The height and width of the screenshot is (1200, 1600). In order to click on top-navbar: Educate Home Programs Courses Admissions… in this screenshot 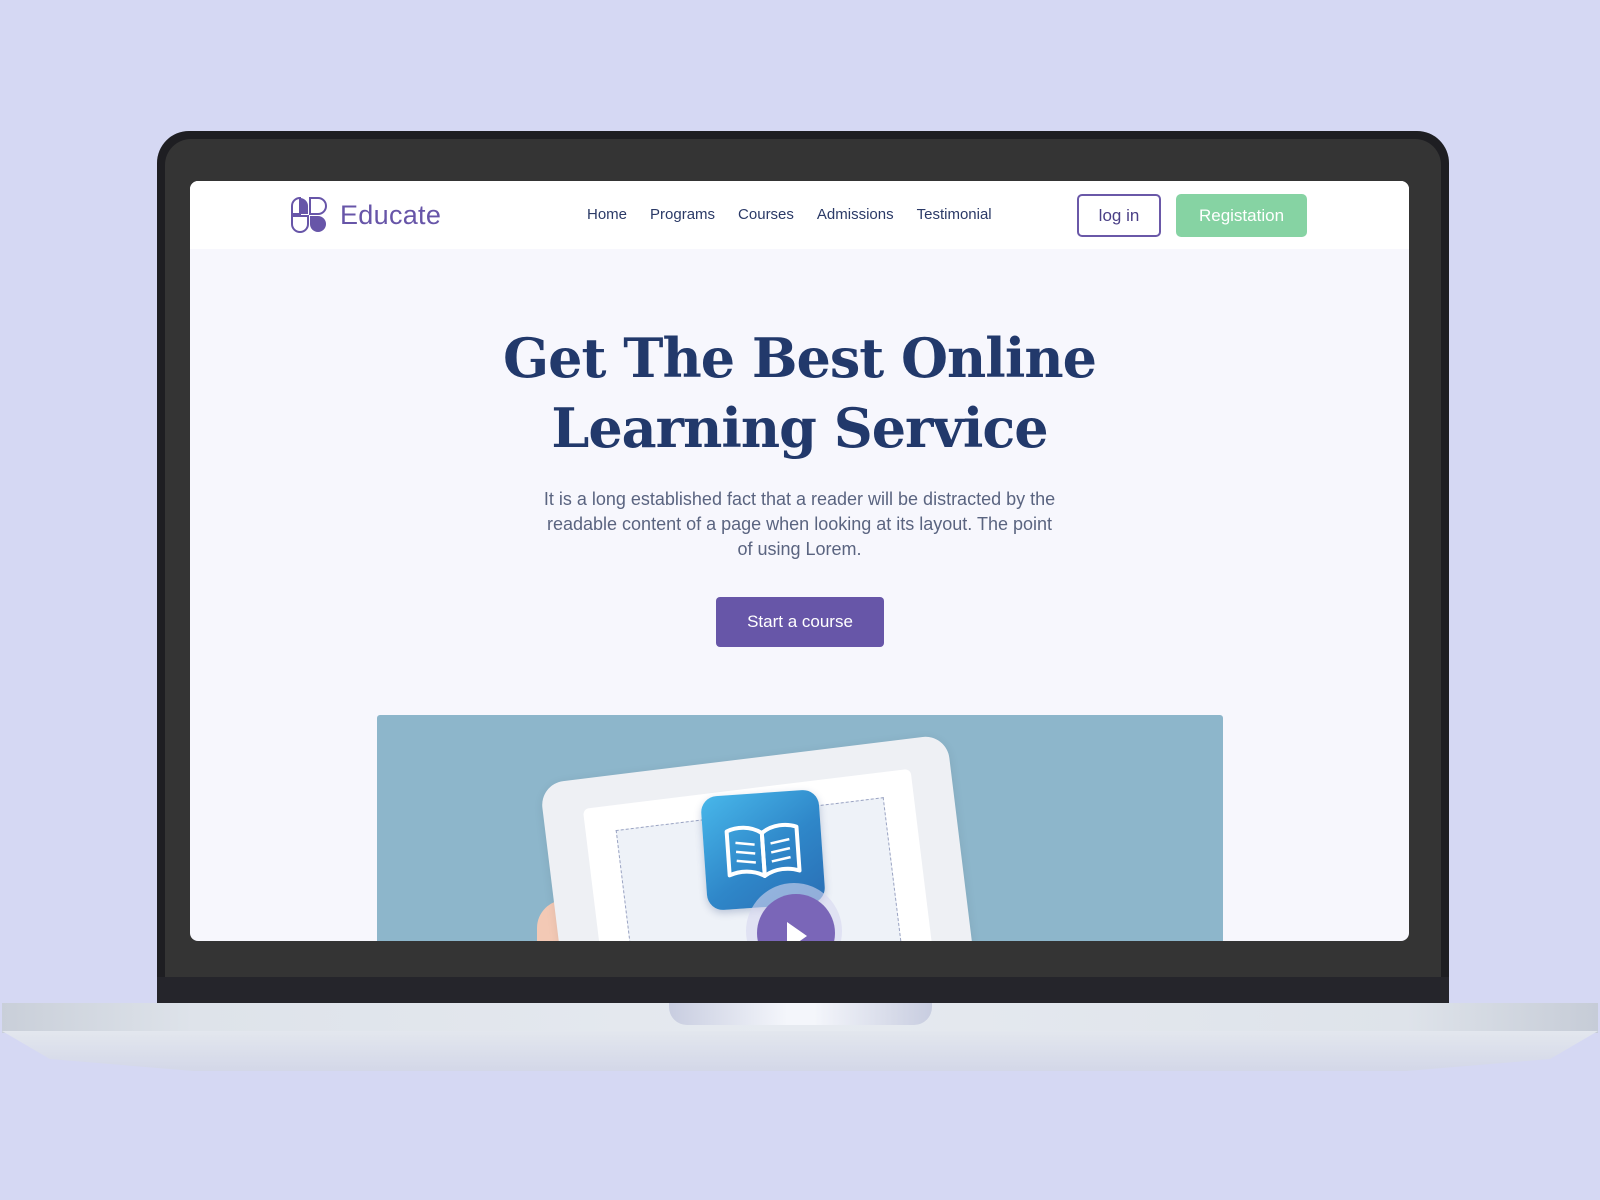, I will do `click(799, 215)`.